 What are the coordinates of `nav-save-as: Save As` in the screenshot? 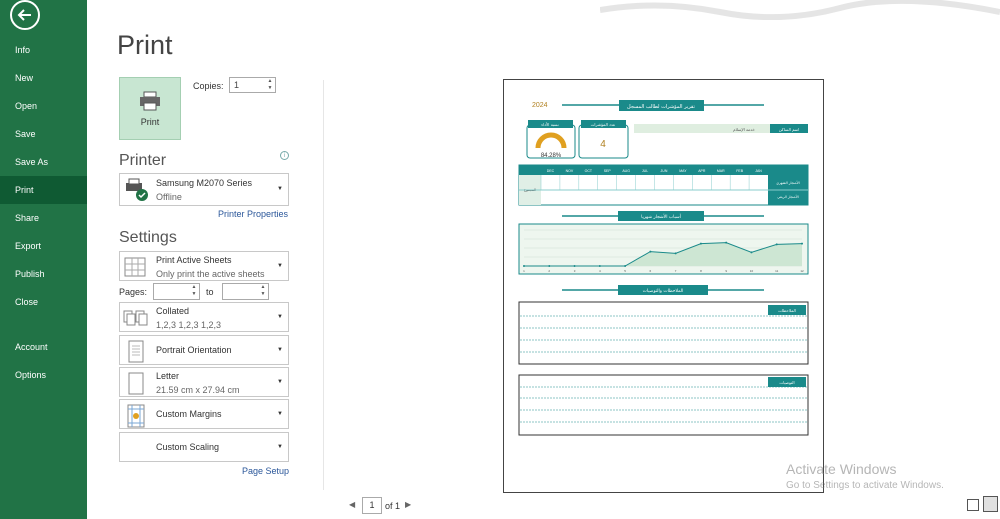 It's located at (43, 162).